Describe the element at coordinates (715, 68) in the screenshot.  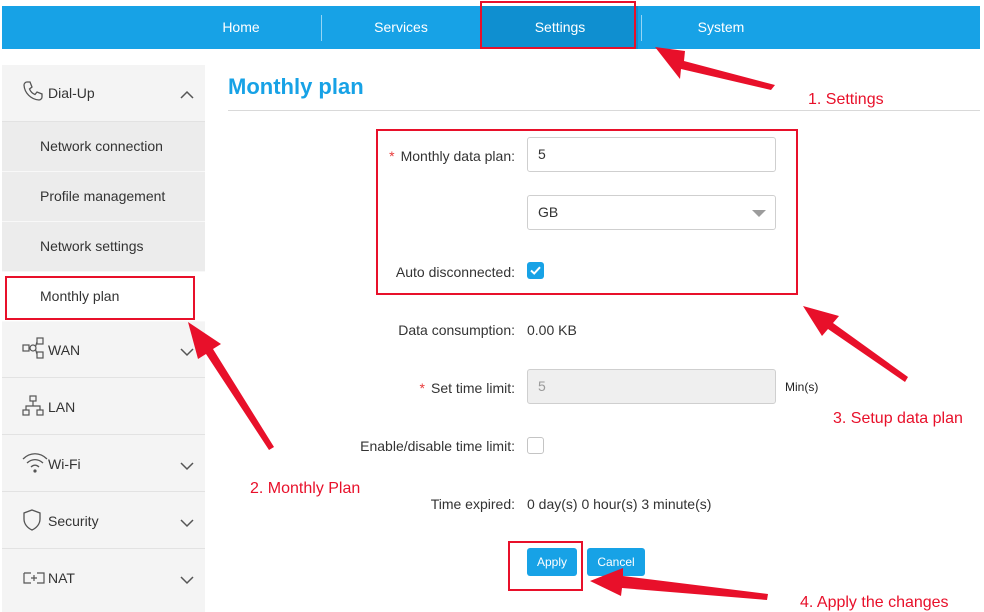
I see `arrow-to-settings` at that location.